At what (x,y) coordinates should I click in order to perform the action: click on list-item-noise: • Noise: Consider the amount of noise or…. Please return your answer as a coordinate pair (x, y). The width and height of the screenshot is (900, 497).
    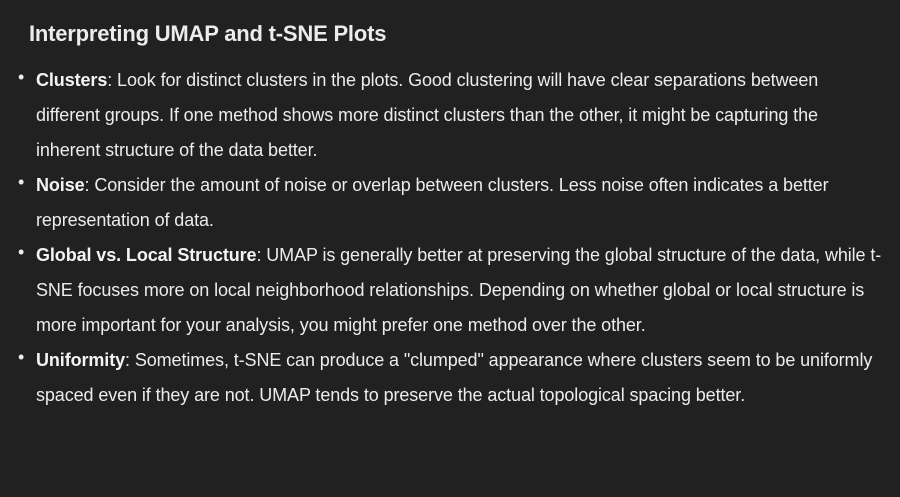
    Looking at the image, I should click on (450, 203).